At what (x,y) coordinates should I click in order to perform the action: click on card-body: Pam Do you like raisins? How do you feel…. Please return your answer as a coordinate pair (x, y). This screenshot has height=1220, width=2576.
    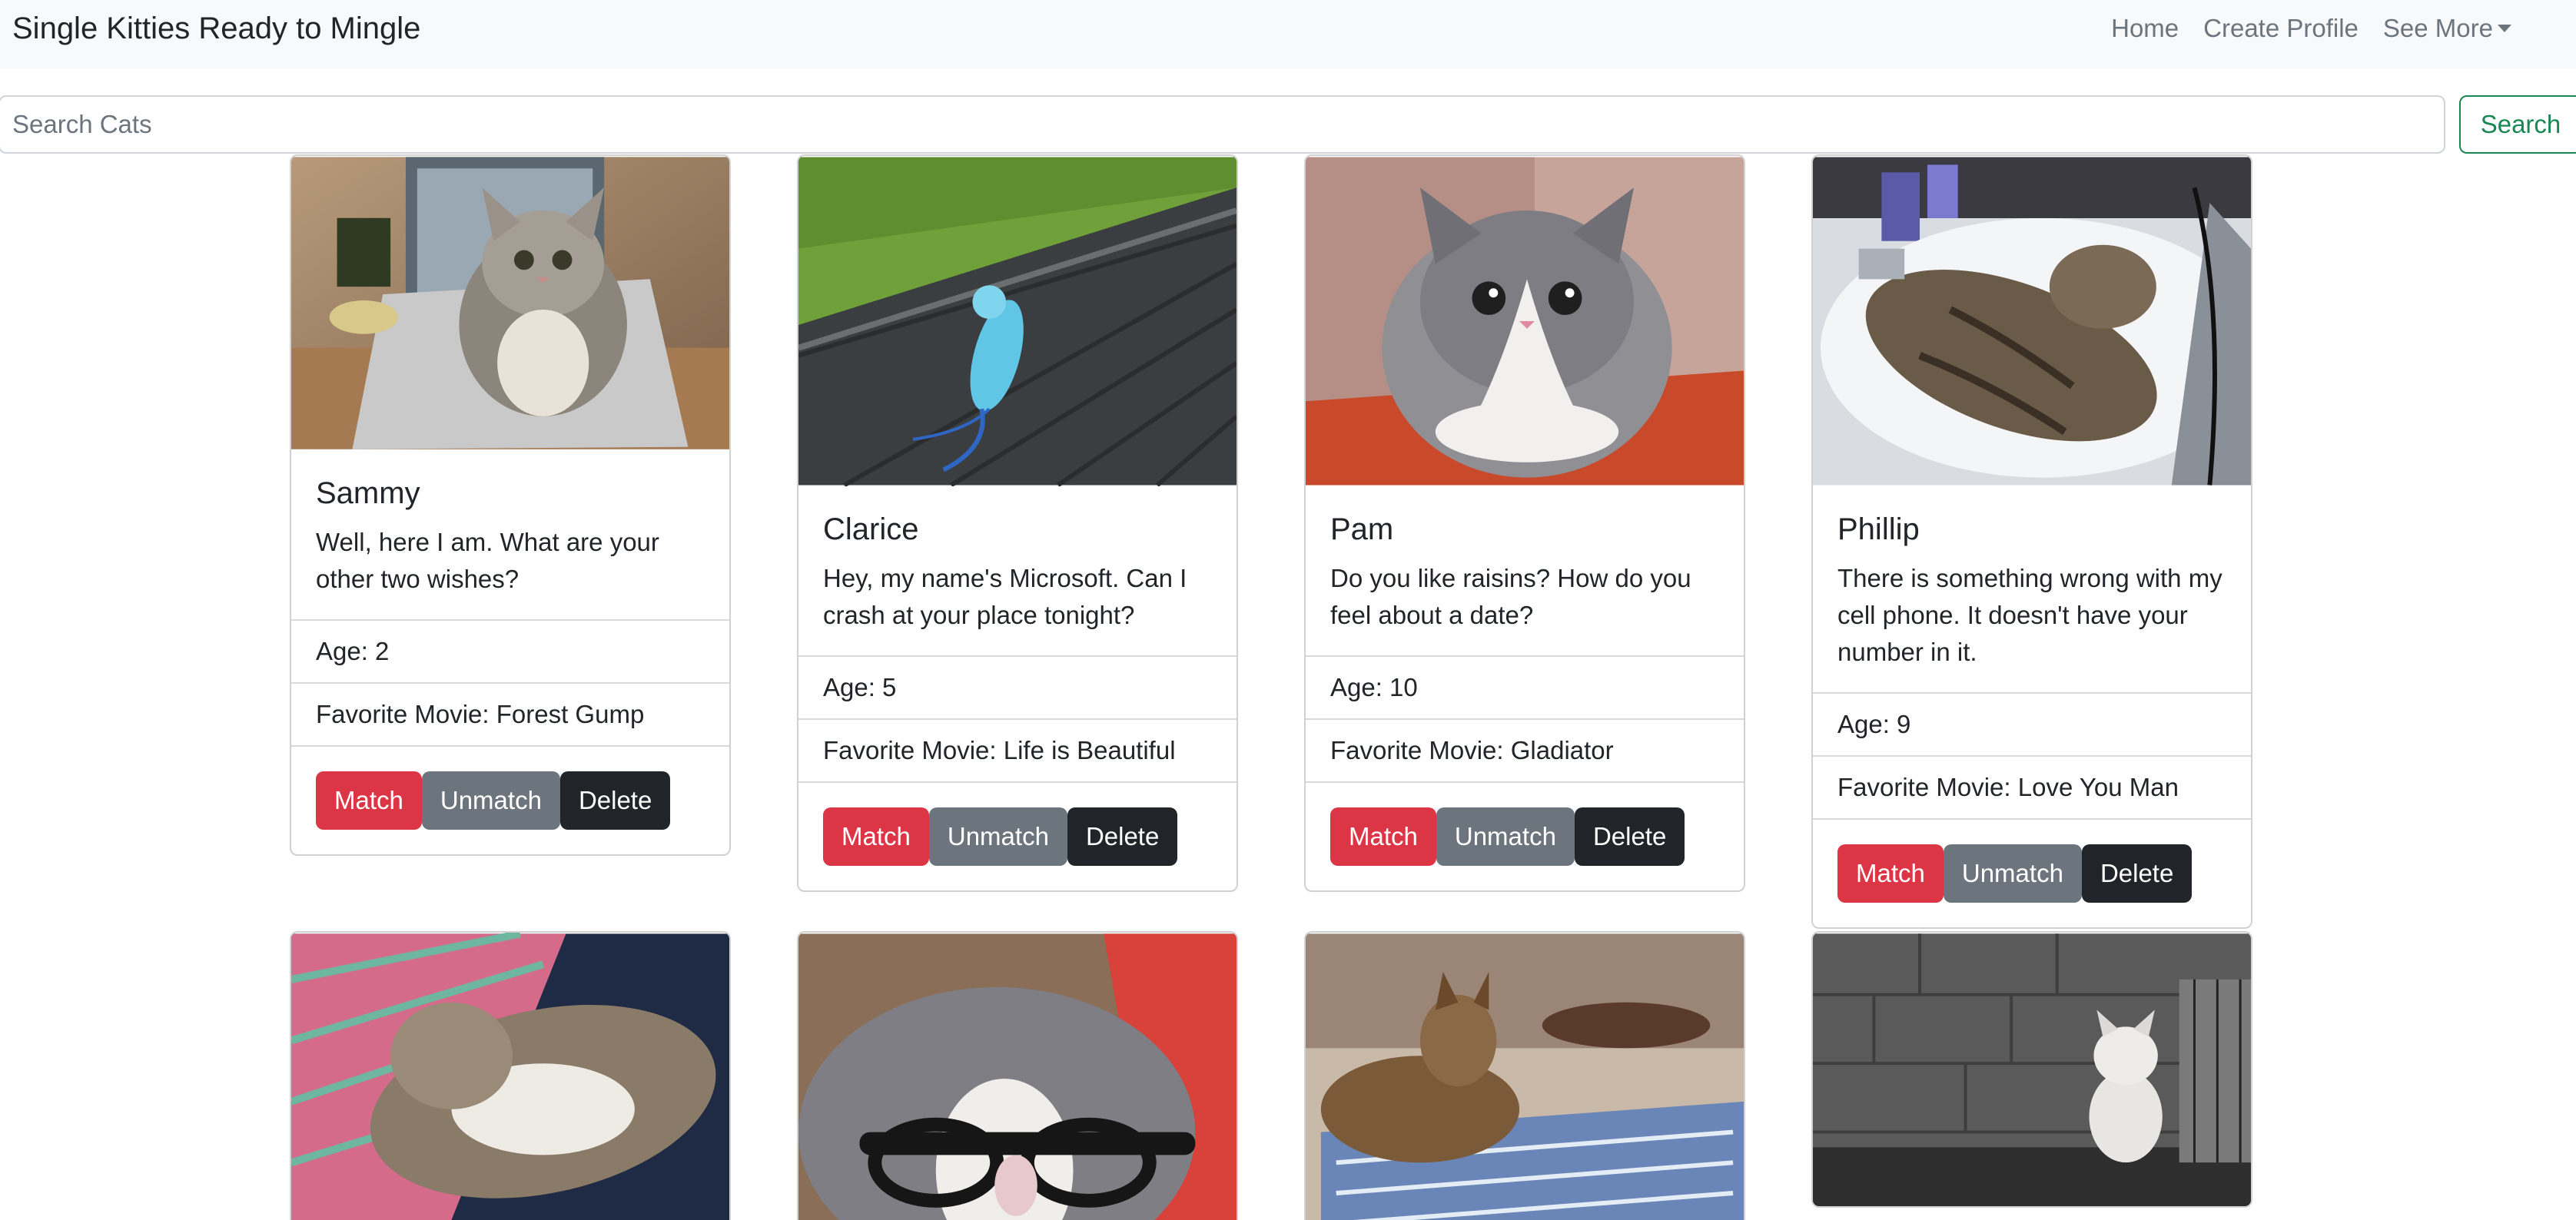
    Looking at the image, I should click on (1525, 570).